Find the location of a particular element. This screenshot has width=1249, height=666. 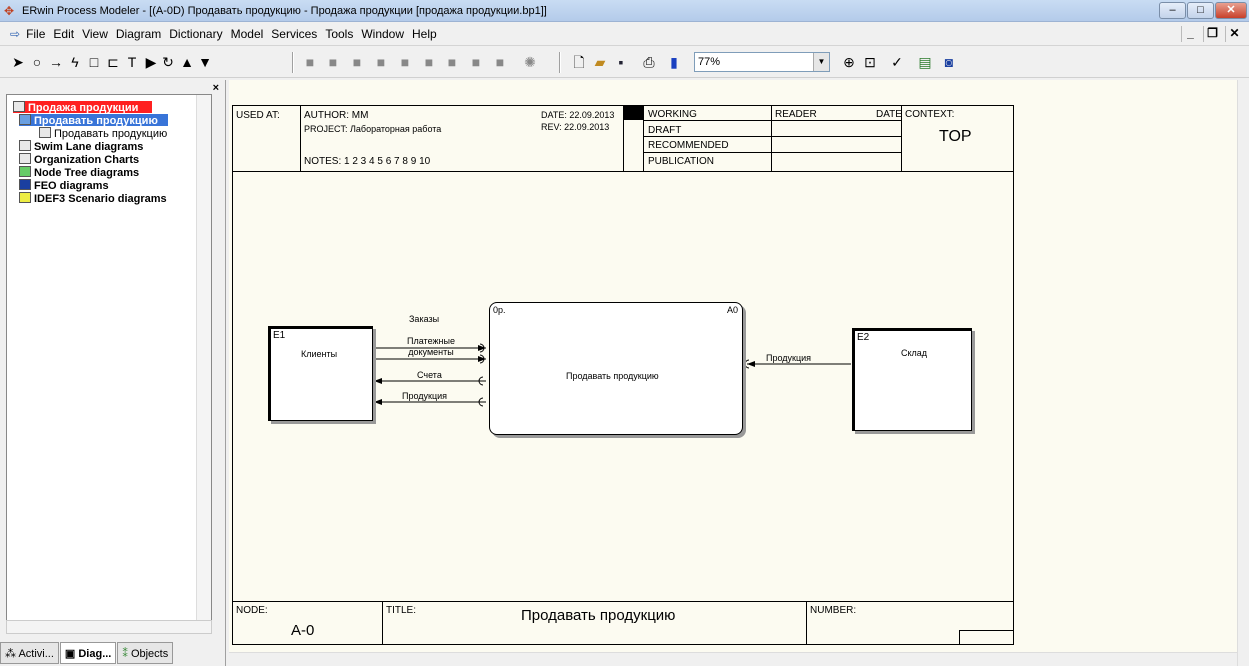

panel-close-icon: × is located at coordinates (216, 88).